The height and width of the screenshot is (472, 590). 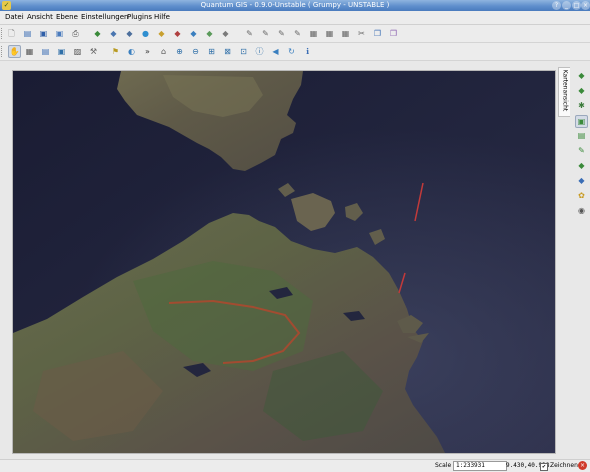 I want to click on pan-map-icon: ✋, so click(x=14, y=51).